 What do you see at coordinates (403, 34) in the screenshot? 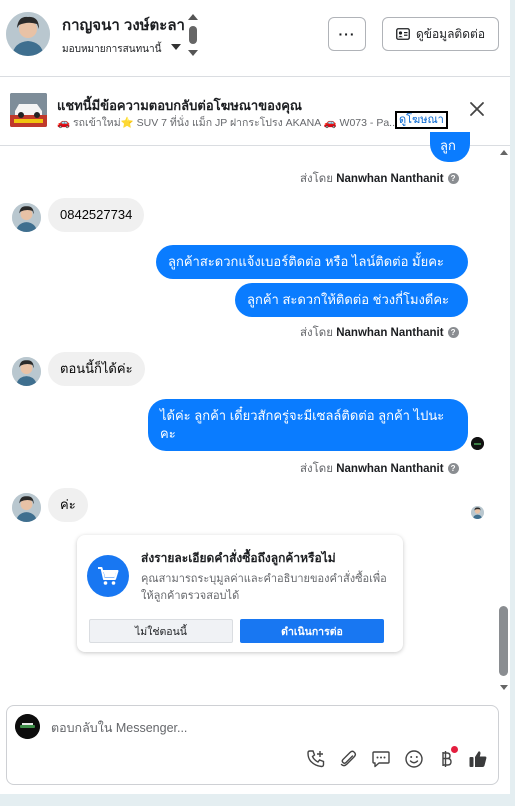
I see `contact-card-icon` at bounding box center [403, 34].